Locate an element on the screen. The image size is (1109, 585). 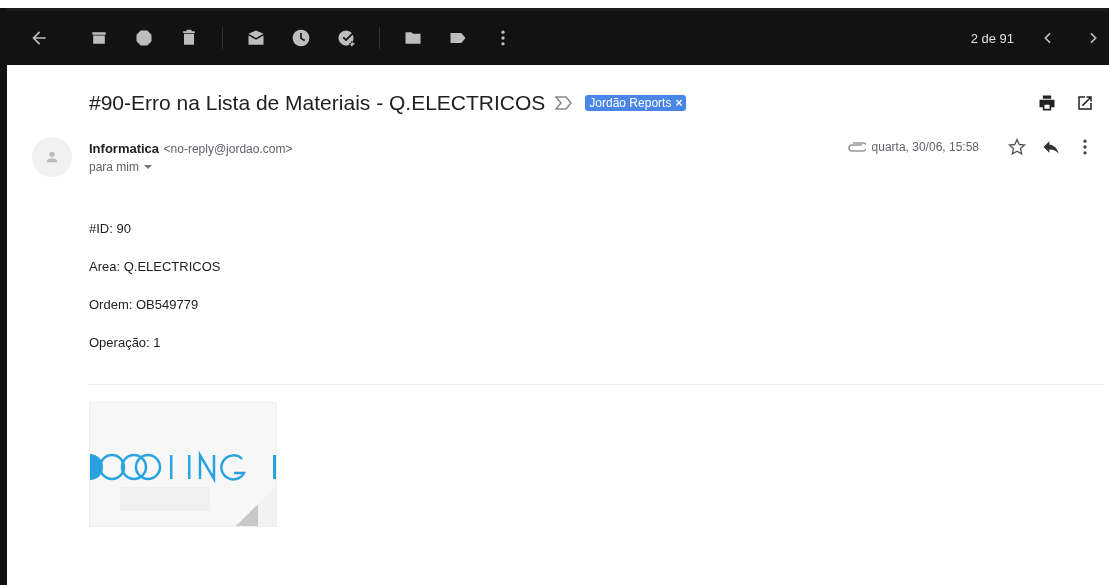
sender-name: Informatica is located at coordinates (124, 148).